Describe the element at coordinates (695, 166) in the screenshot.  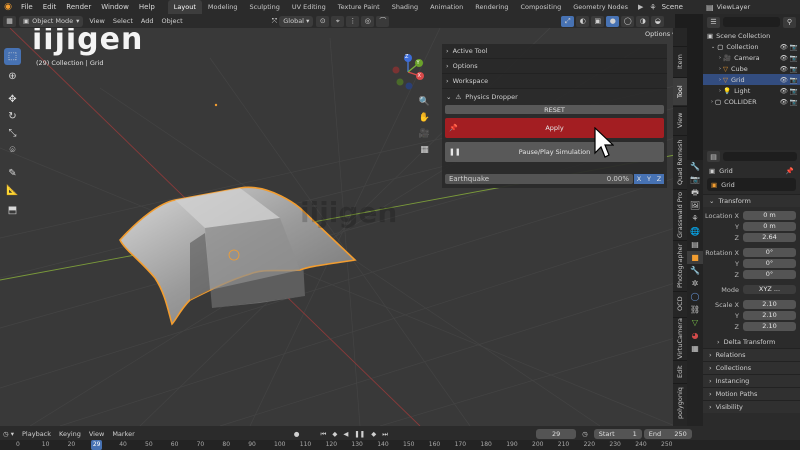
I see `tool-settings-icon: 🔧` at that location.